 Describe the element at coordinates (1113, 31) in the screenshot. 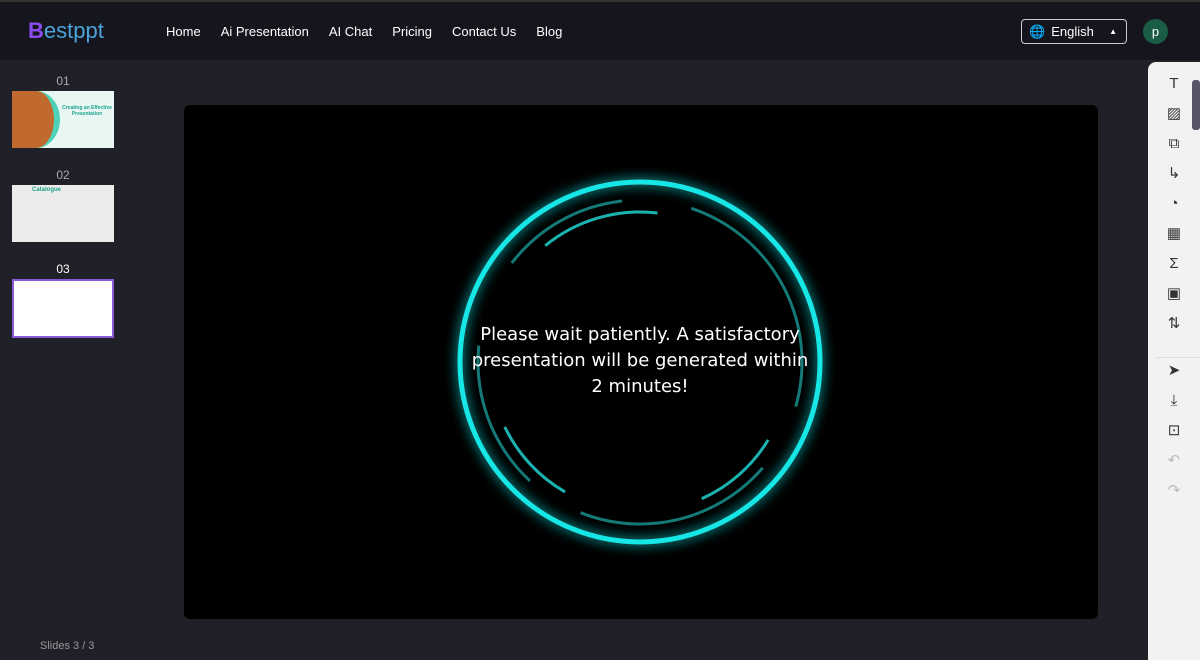

I see `caret-up-icon: ▲` at that location.